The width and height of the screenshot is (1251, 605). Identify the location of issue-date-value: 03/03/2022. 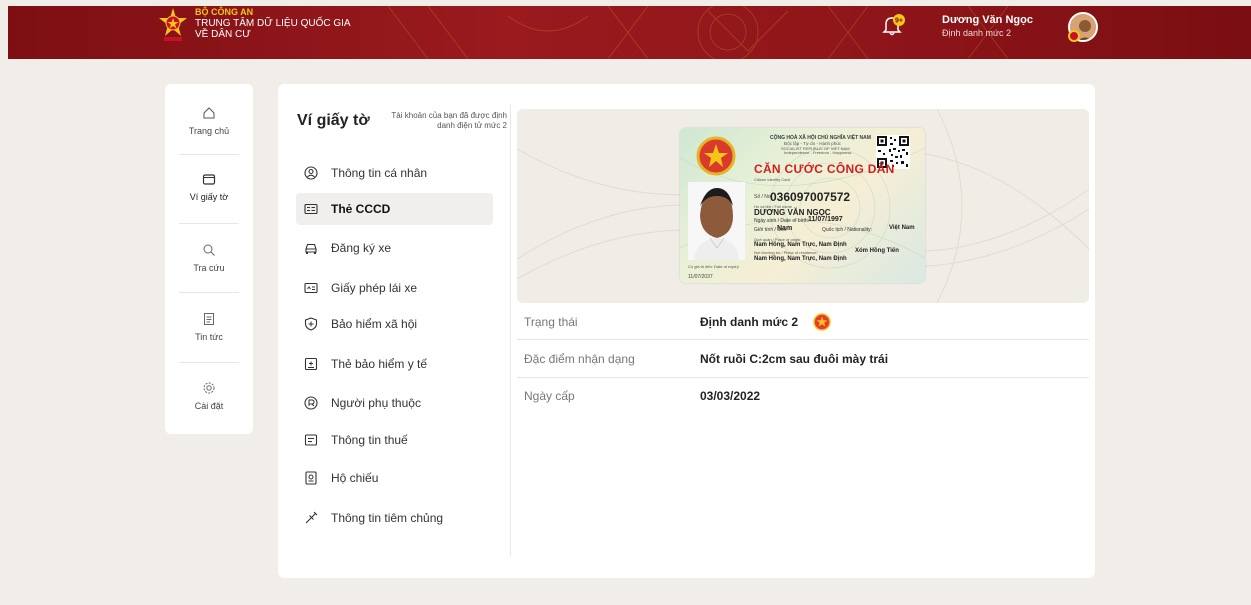
(730, 396).